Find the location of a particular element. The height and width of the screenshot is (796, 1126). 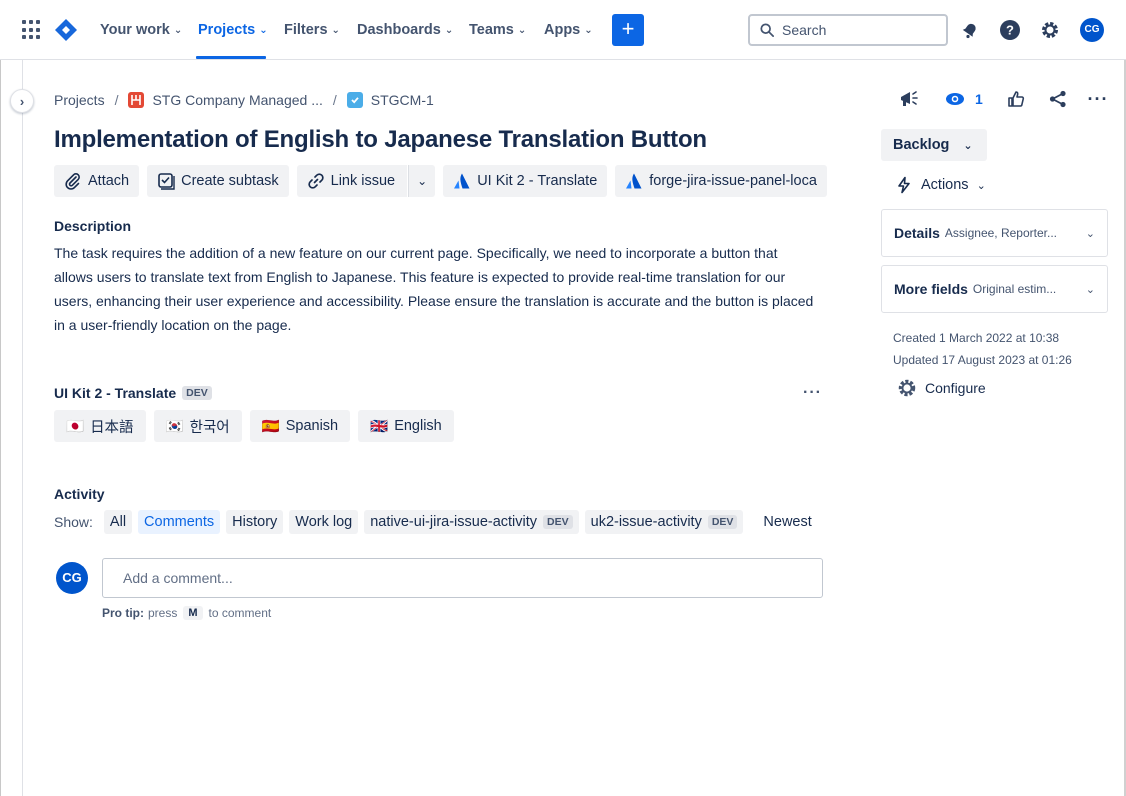

nav-projects: Projects ⌄ is located at coordinates (233, 30).